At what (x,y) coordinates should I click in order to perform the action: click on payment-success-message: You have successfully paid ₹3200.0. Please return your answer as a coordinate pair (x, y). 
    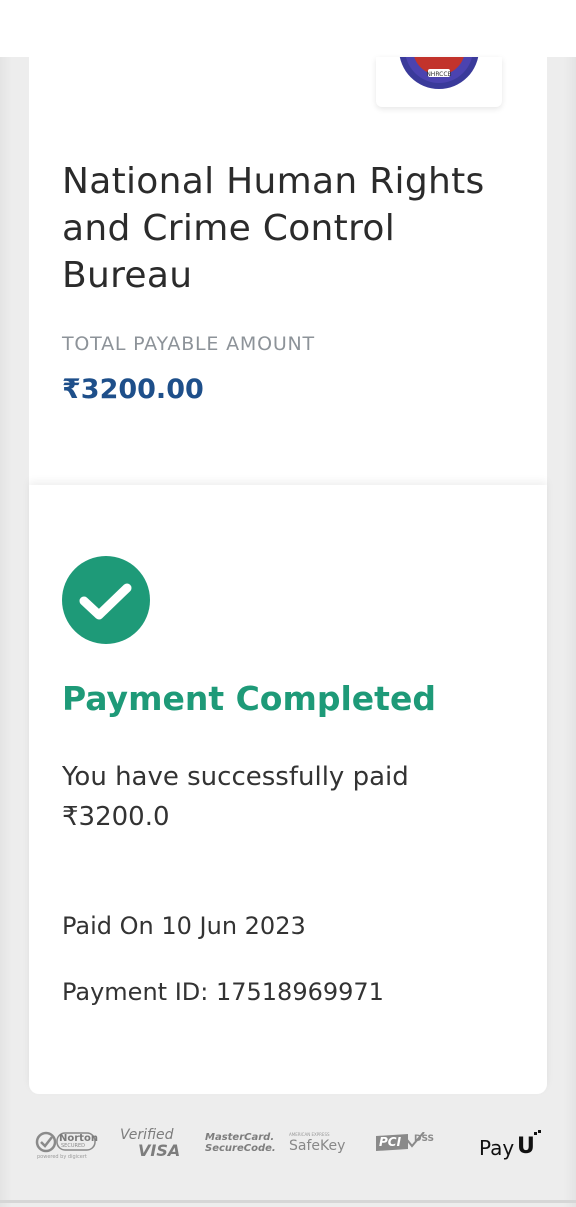
    Looking at the image, I should click on (235, 797).